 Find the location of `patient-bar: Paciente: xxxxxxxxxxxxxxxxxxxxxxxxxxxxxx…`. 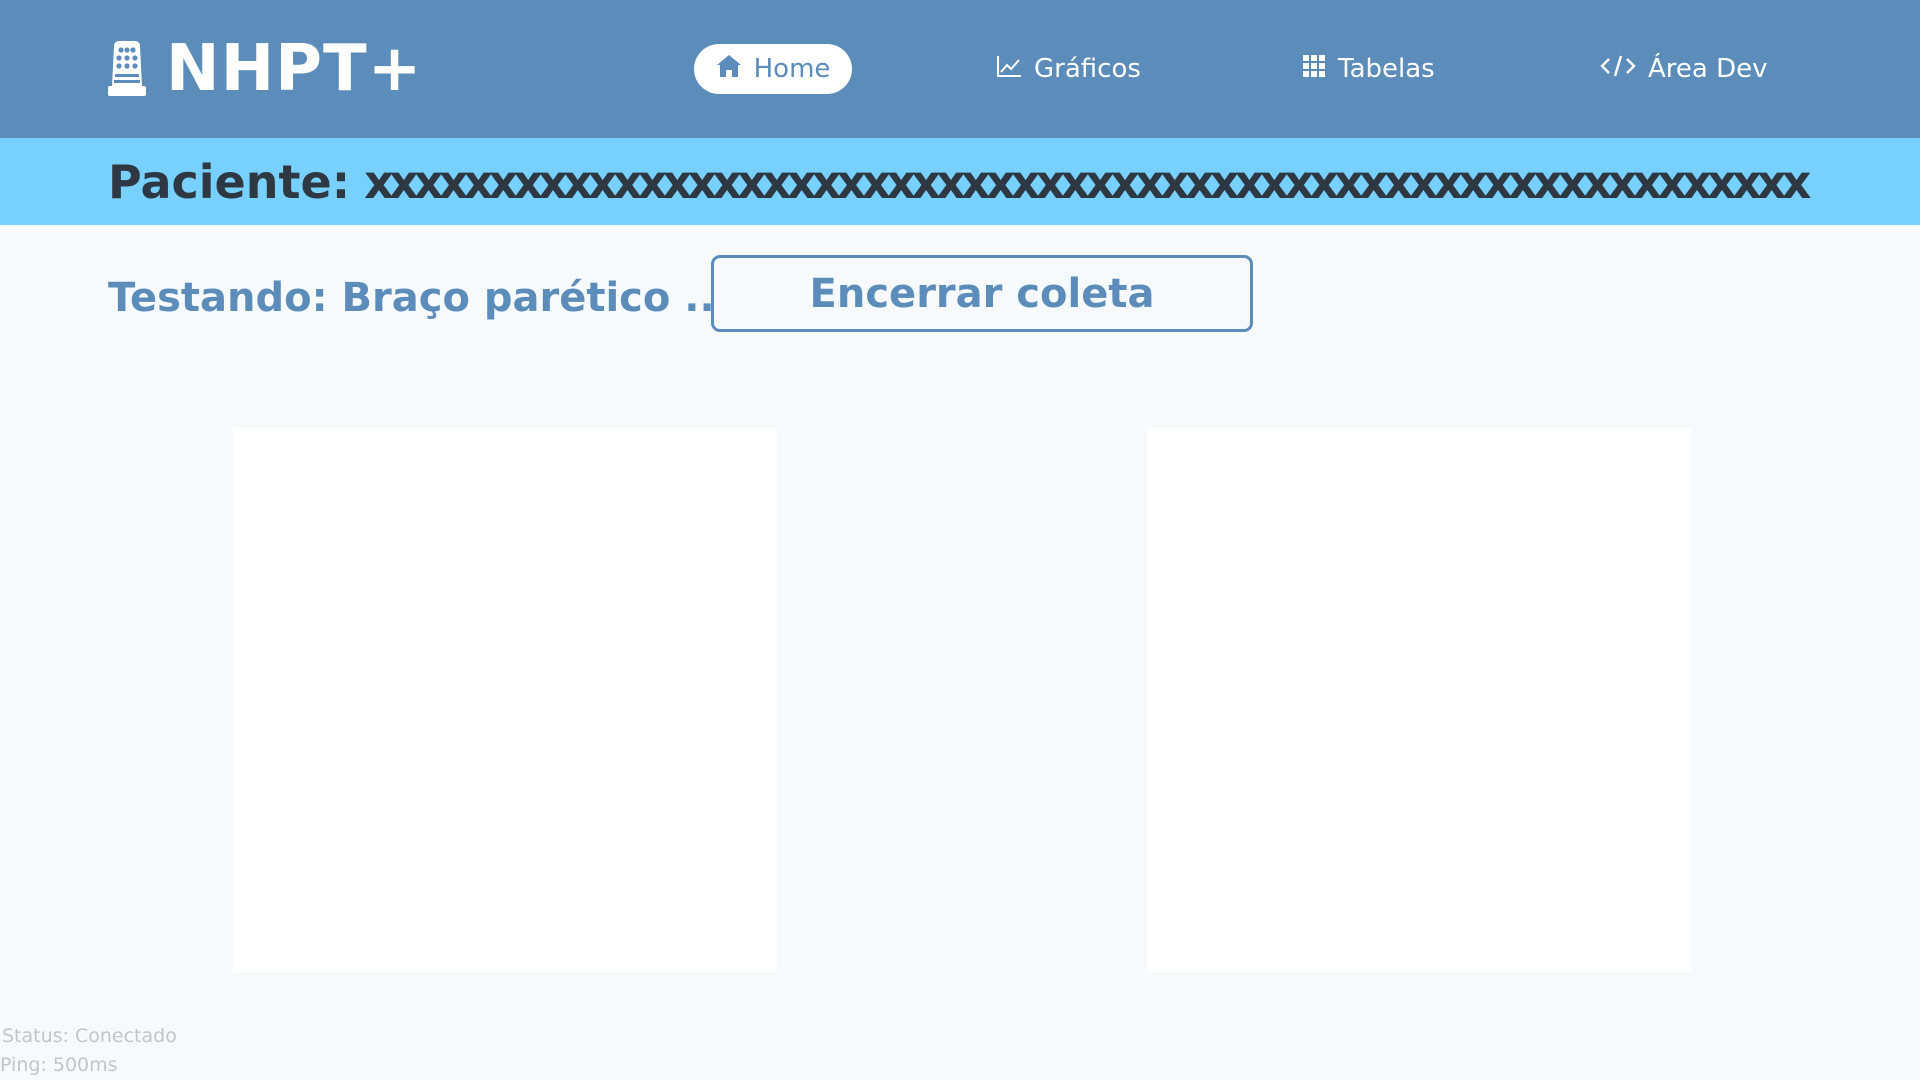

patient-bar: Paciente: xxxxxxxxxxxxxxxxxxxxxxxxxxxxxx… is located at coordinates (960, 181).